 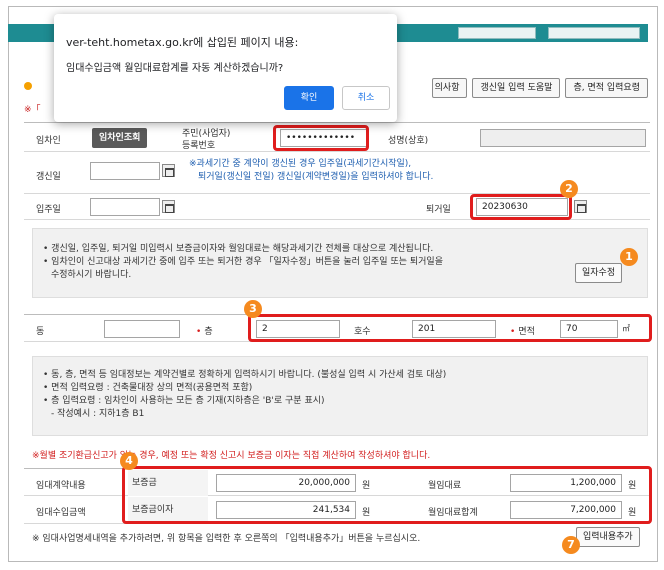 What do you see at coordinates (28, 86) in the screenshot?
I see `section-bullet-icon` at bounding box center [28, 86].